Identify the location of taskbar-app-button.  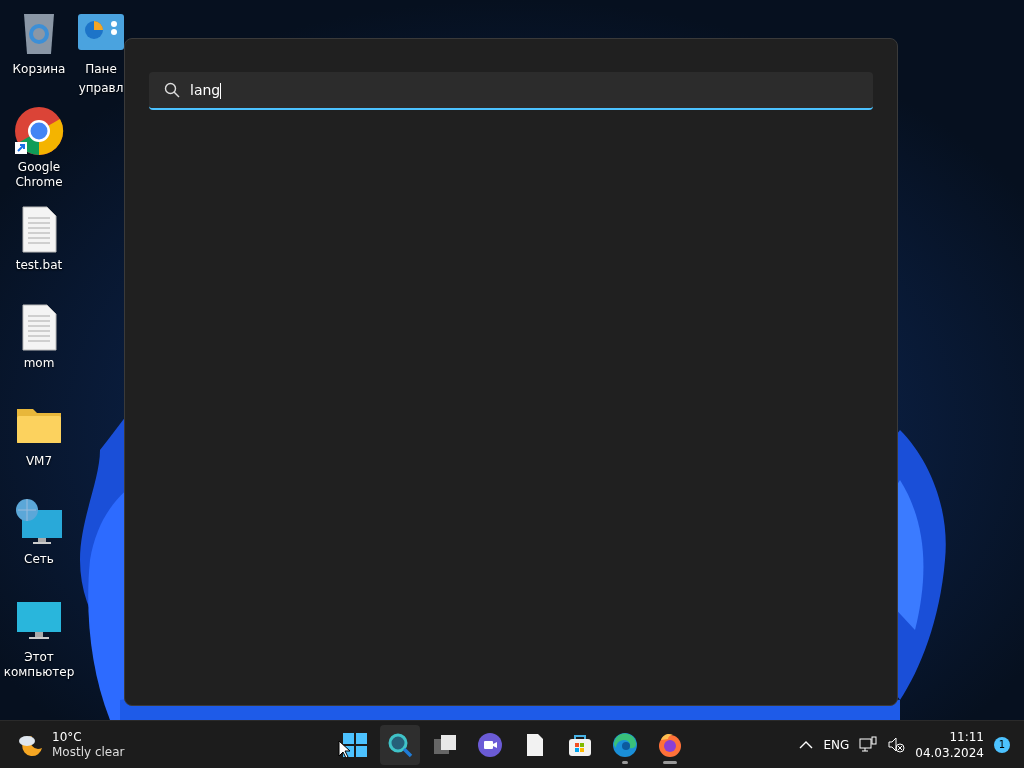
(399, 744).